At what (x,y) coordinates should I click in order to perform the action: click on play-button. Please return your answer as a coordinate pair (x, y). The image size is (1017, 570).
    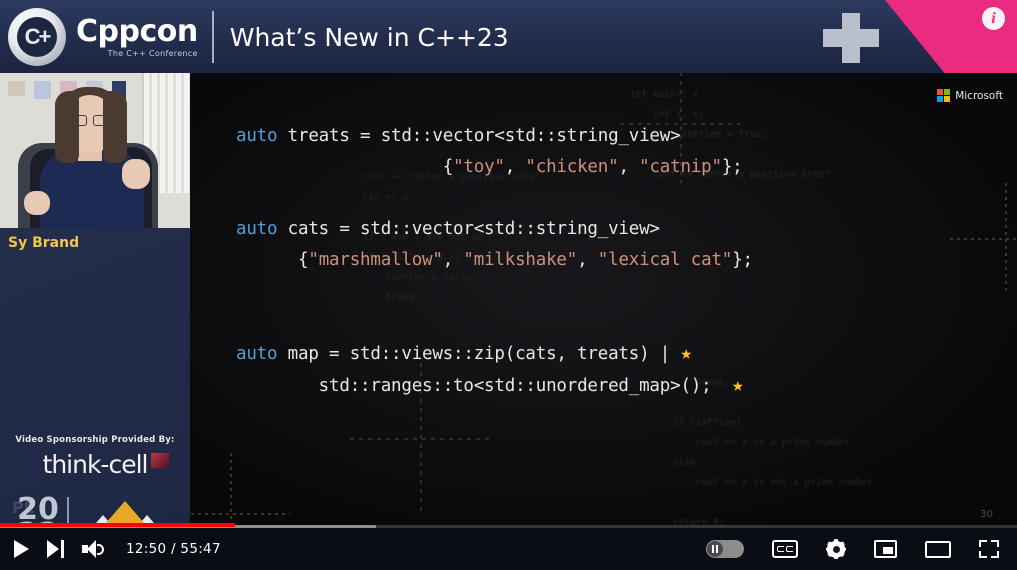
    Looking at the image, I should click on (21, 549).